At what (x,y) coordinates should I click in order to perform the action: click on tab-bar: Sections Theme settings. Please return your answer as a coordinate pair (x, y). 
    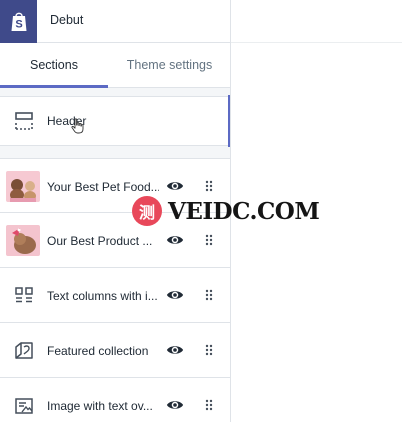
    Looking at the image, I should click on (115, 65).